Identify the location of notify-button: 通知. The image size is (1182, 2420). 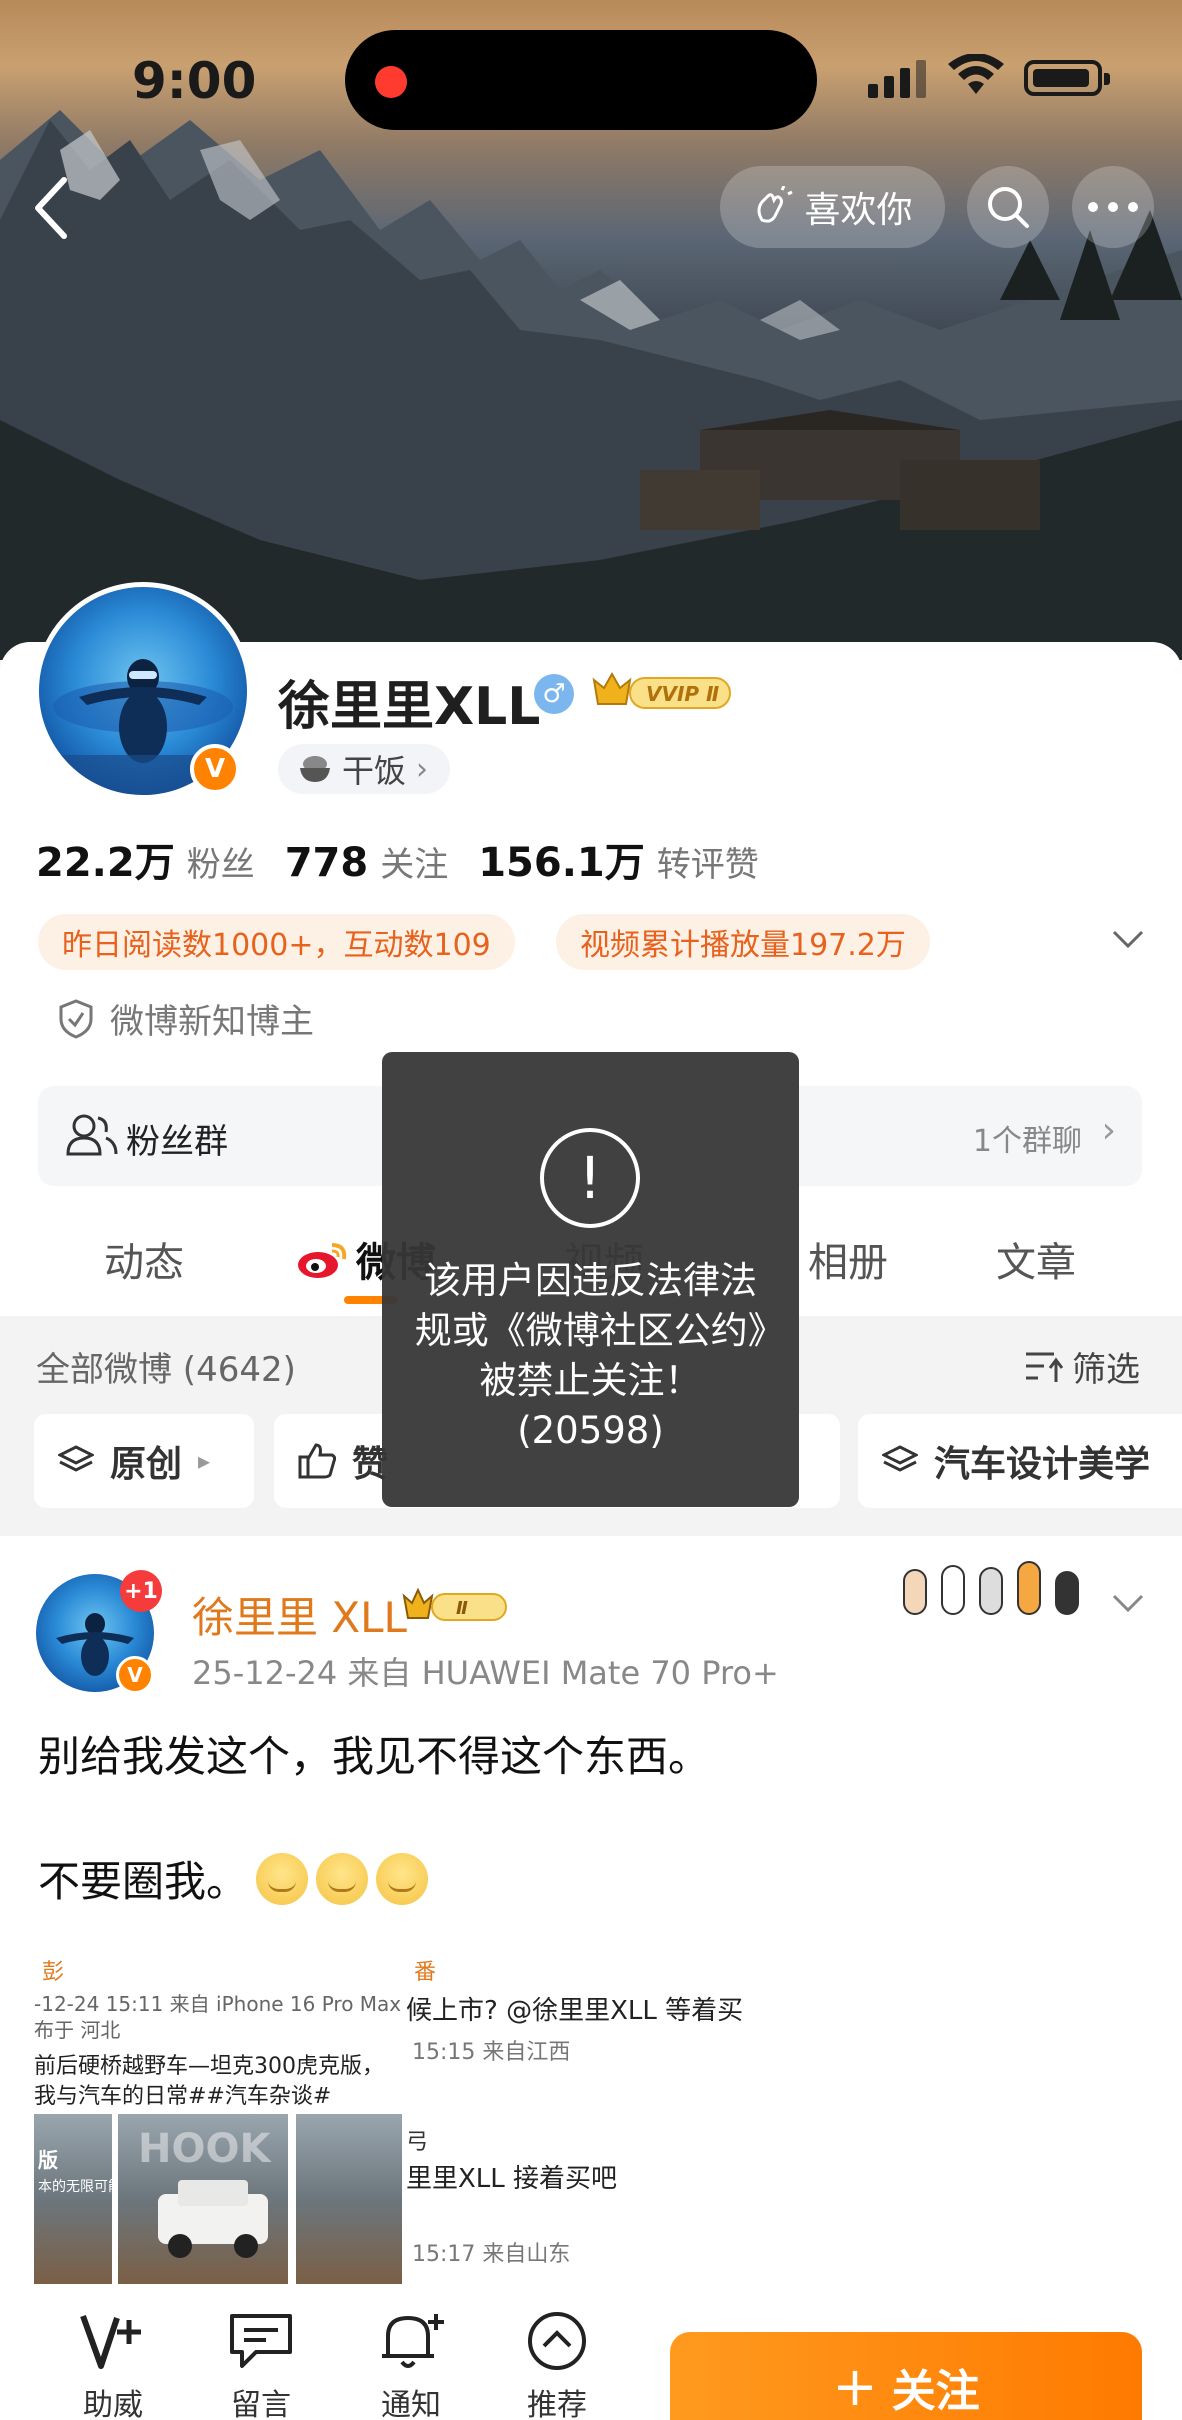
(411, 2365).